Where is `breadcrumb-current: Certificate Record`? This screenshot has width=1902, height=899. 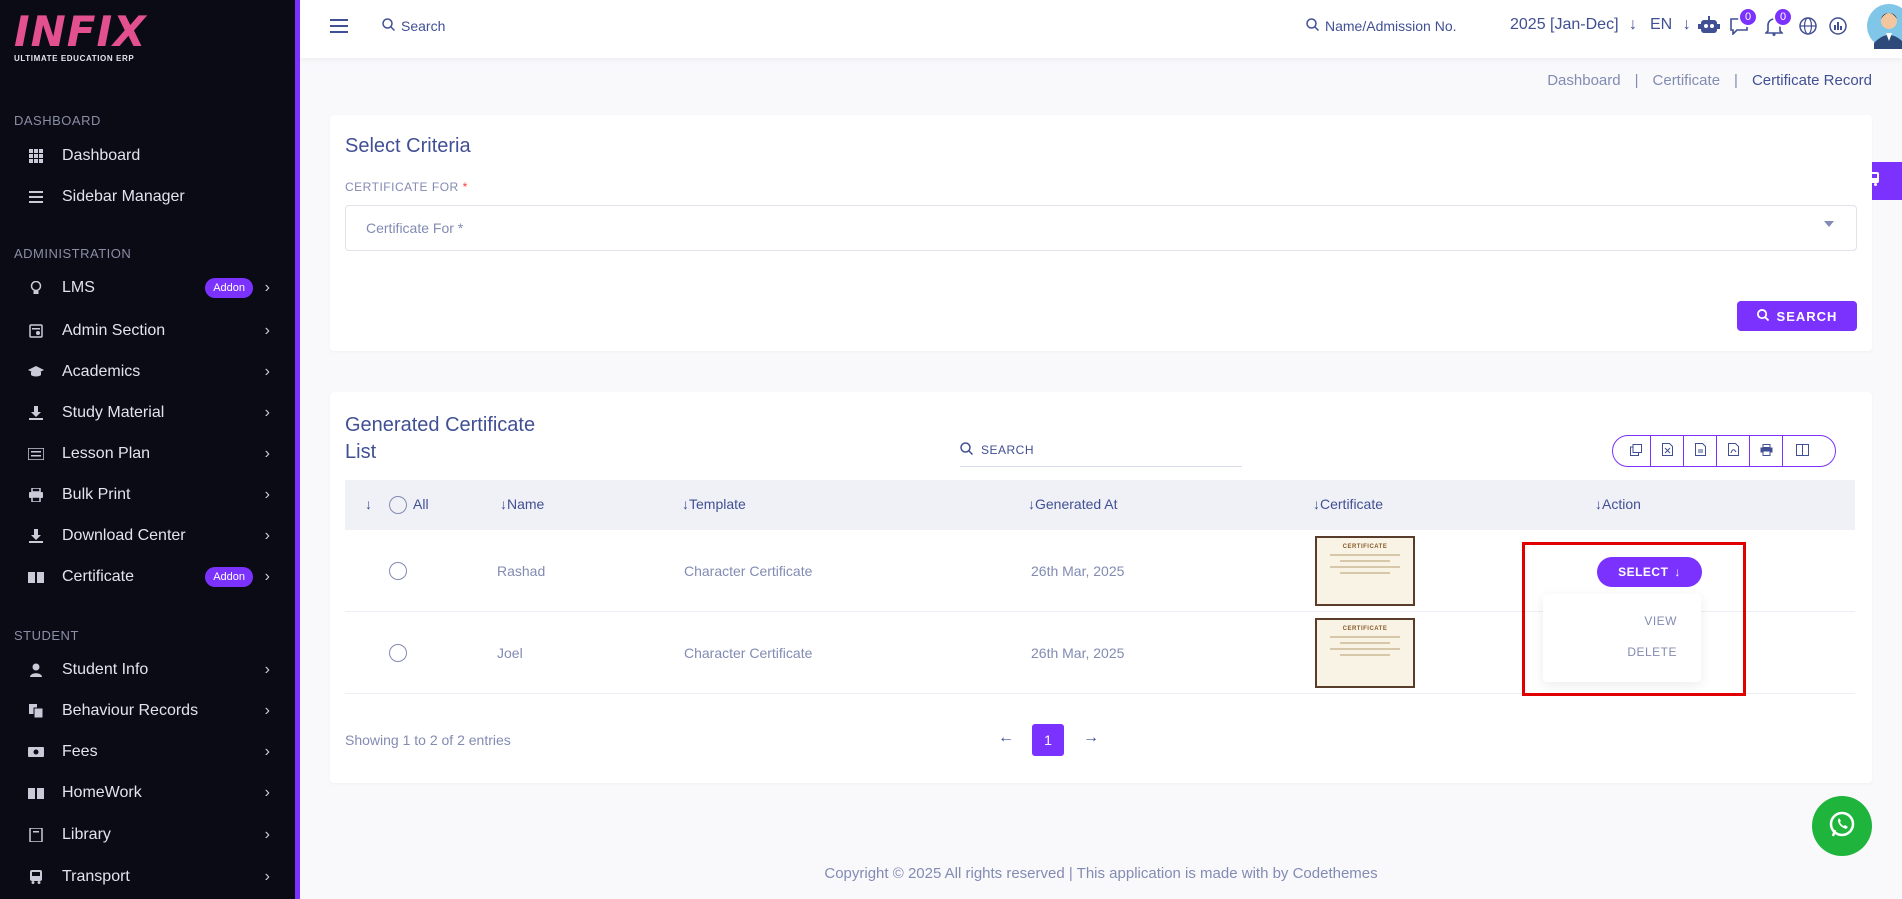
breadcrumb-current: Certificate Record is located at coordinates (1811, 80).